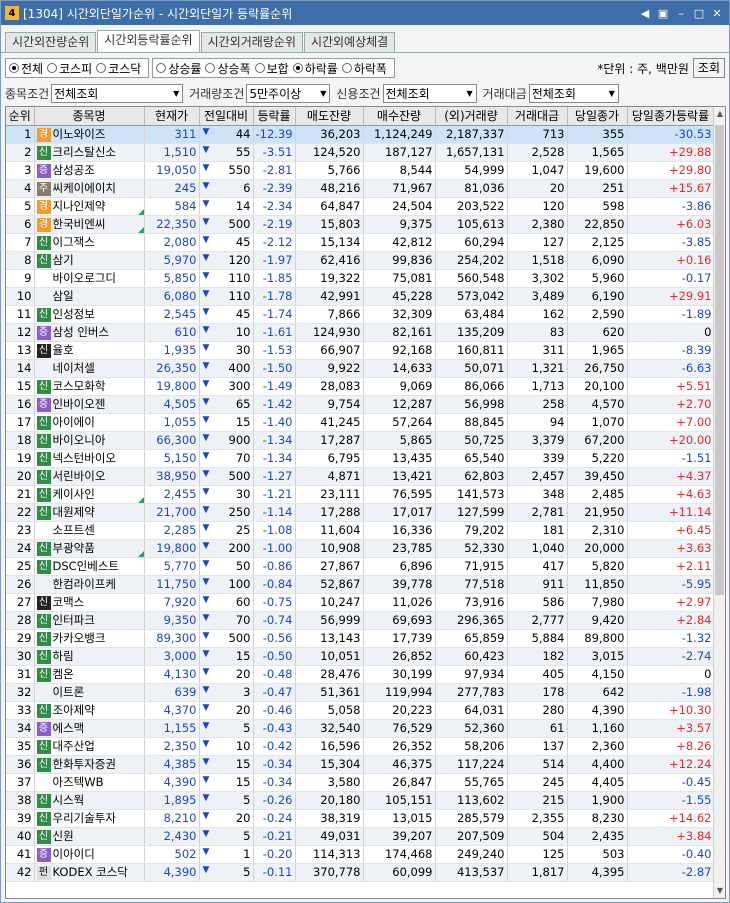  Describe the element at coordinates (89, 818) in the screenshot. I see `stock-name-cell: 신 우리기술투자` at that location.